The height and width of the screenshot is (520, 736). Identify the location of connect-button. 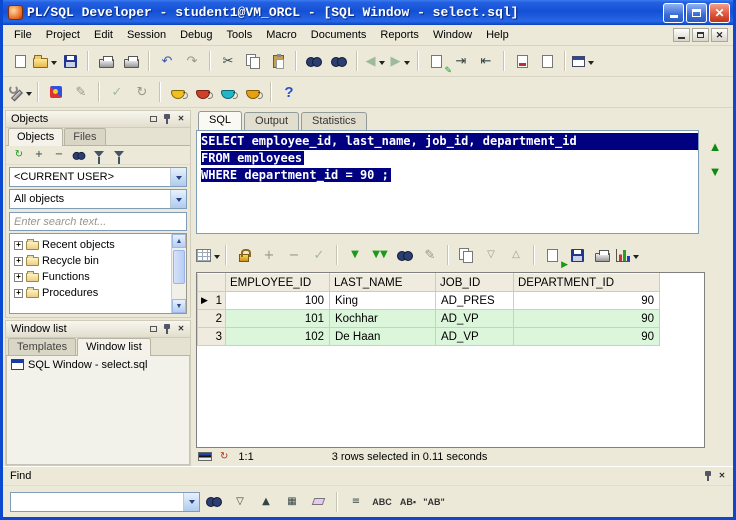
(178, 92).